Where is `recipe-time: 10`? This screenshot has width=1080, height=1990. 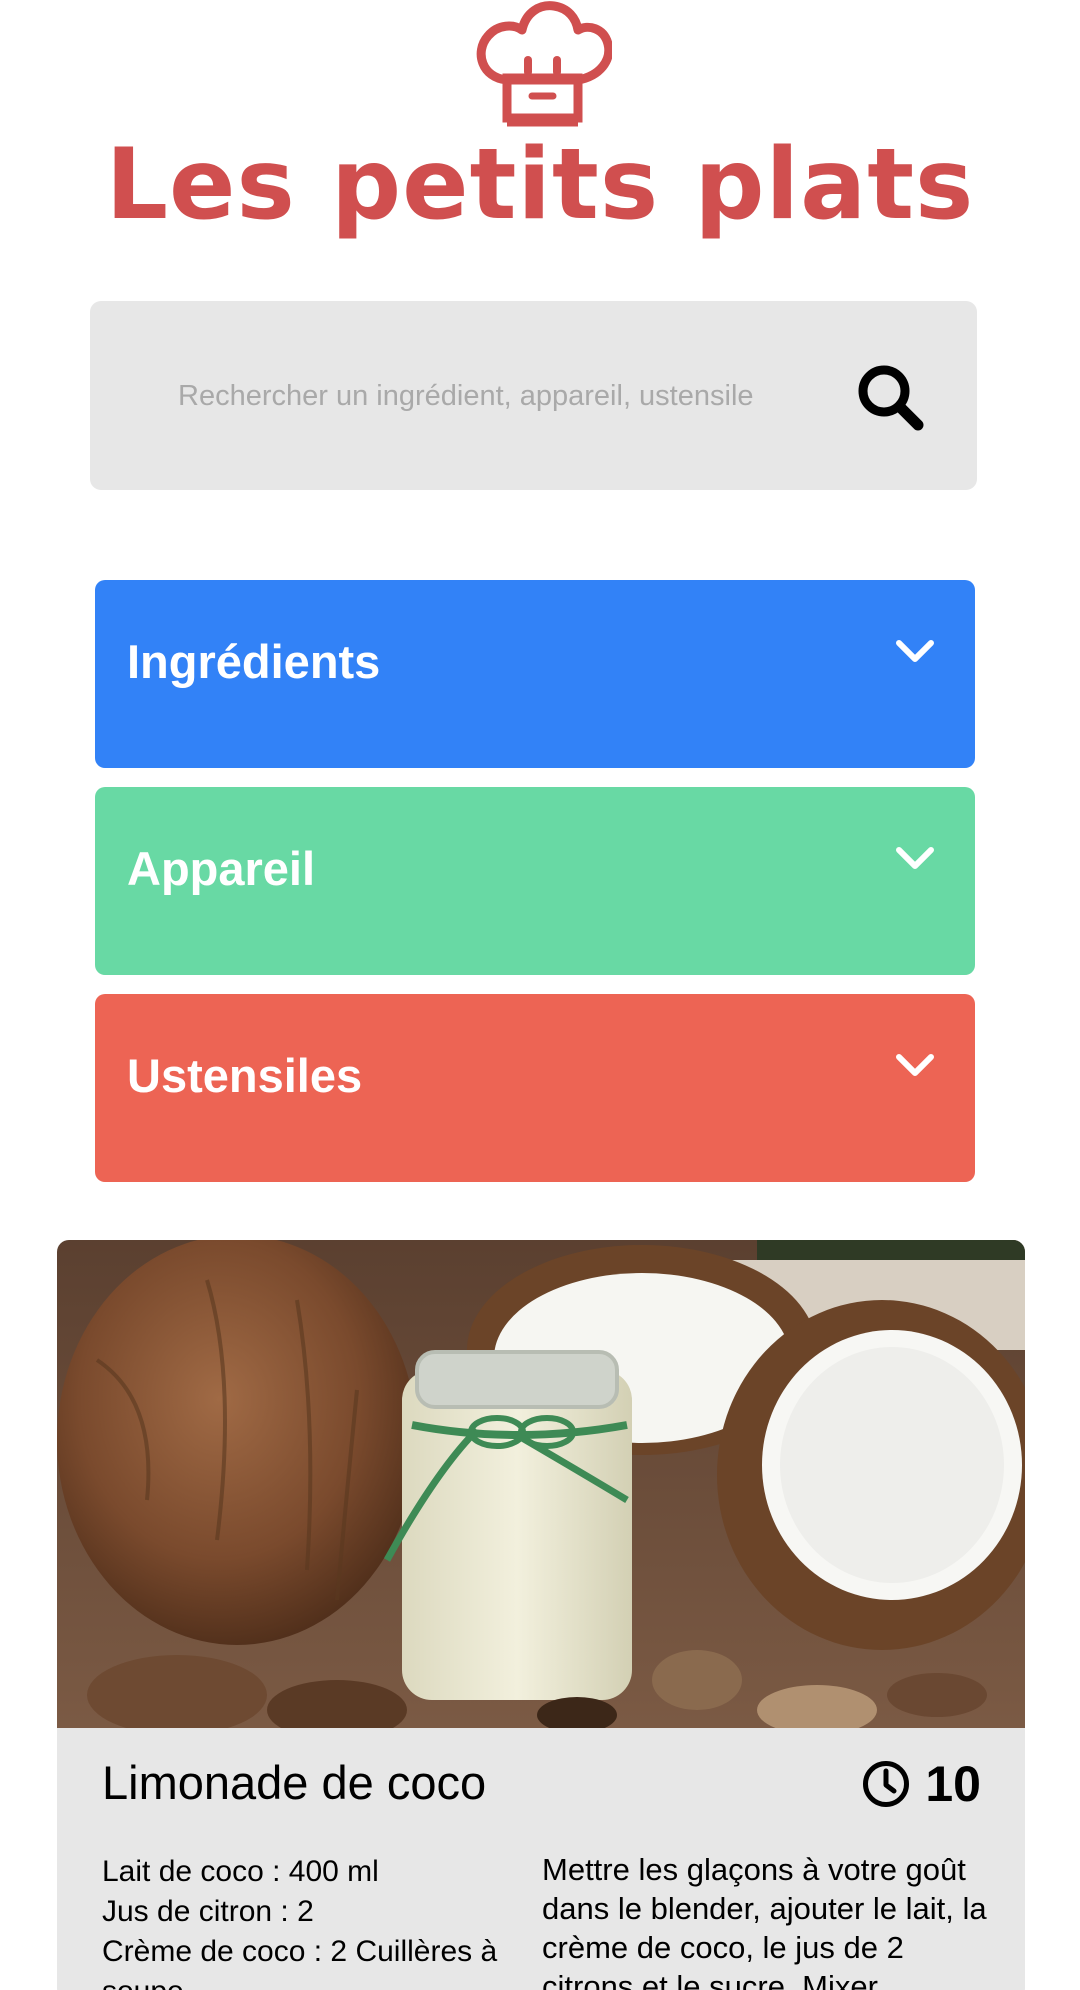
recipe-time: 10 is located at coordinates (921, 1784).